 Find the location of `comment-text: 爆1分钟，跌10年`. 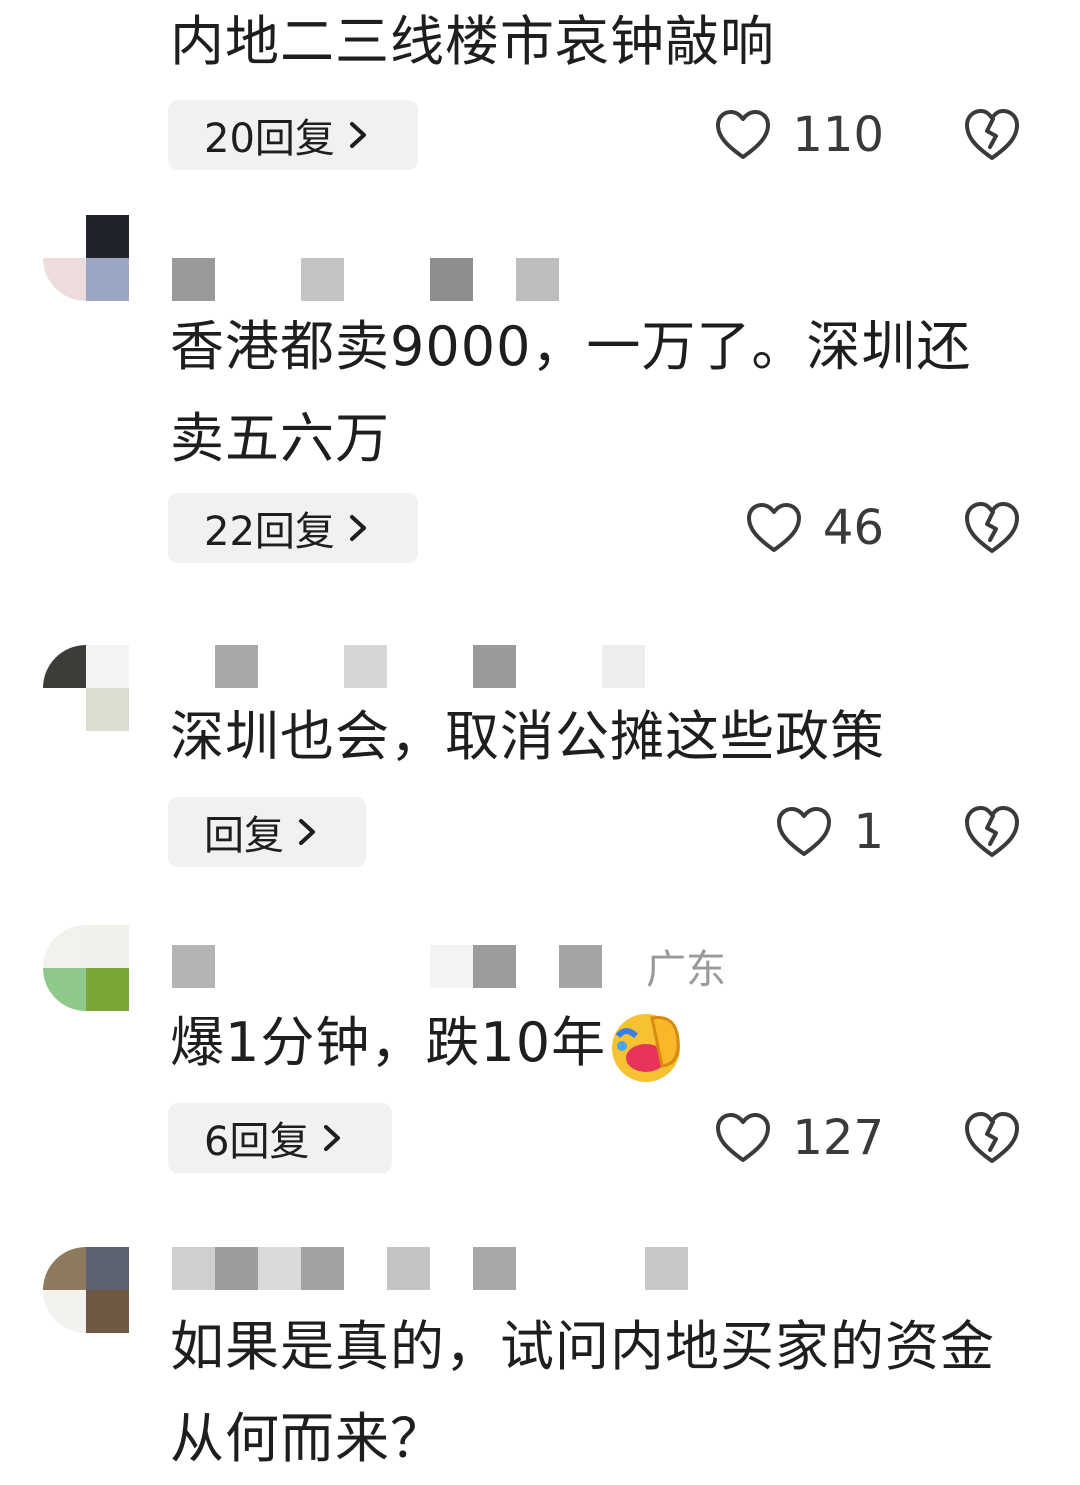

comment-text: 爆1分钟，跌10年 is located at coordinates (595, 1043).